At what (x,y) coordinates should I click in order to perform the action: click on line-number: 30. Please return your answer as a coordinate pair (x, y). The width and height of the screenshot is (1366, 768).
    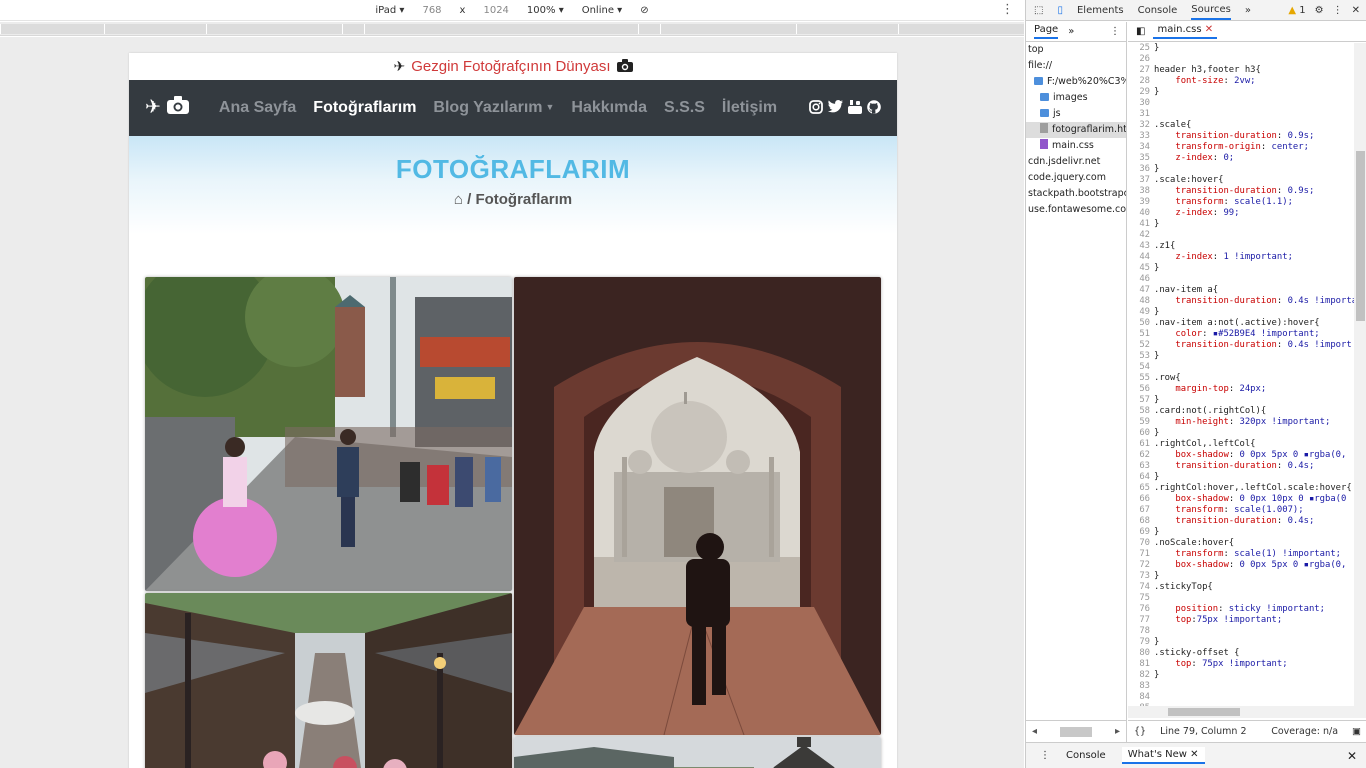
    Looking at the image, I should click on (1141, 103).